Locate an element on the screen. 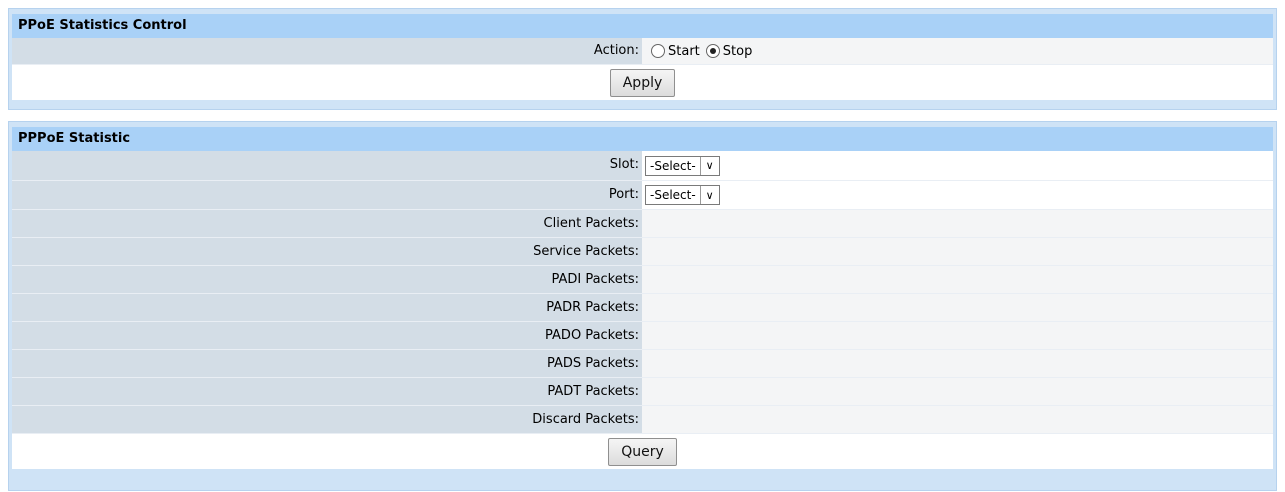 The width and height of the screenshot is (1285, 492). stat-row-pads: PADS Packets: is located at coordinates (642, 363).